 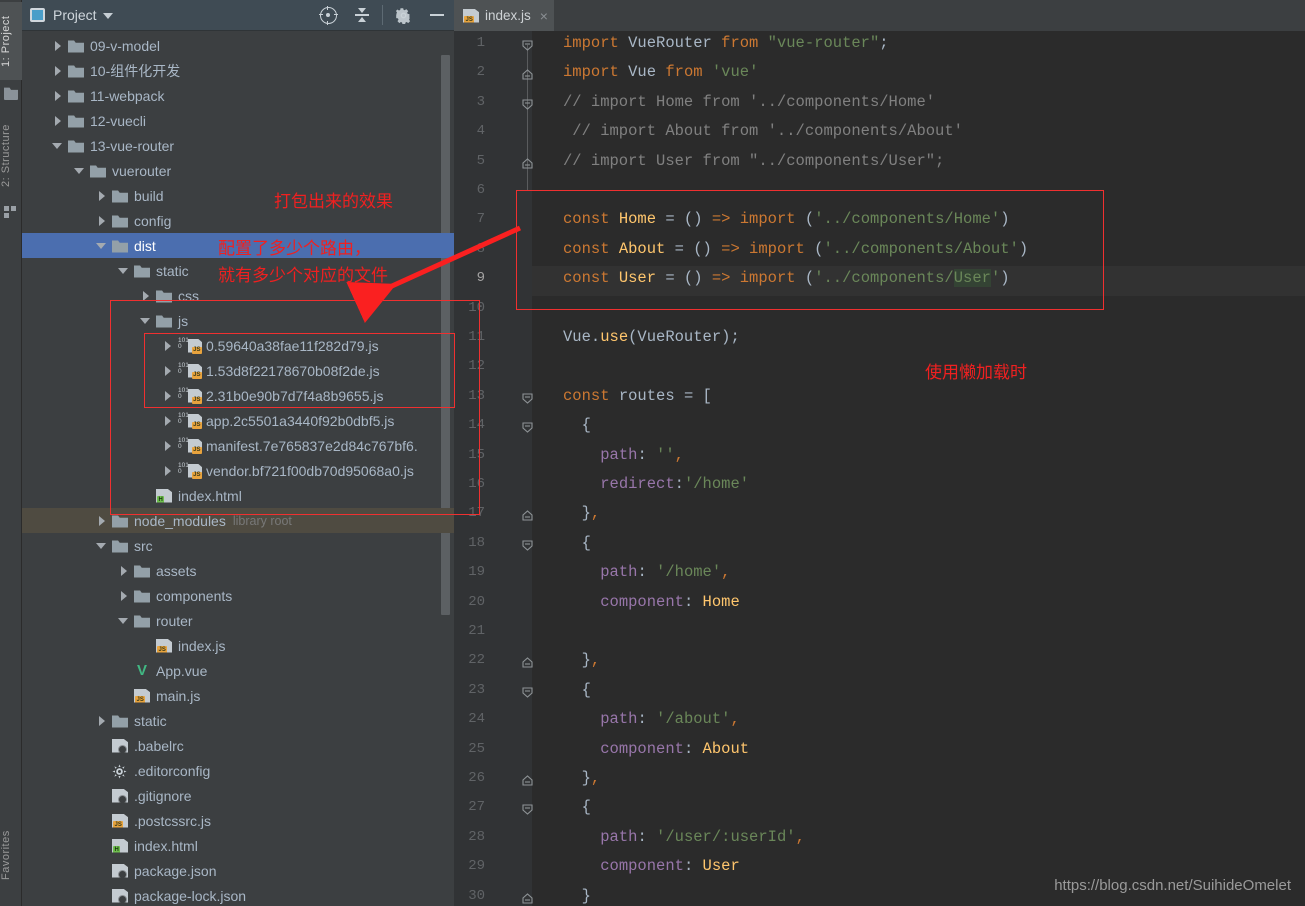 What do you see at coordinates (238, 170) in the screenshot?
I see `tree-row: vuerouter` at bounding box center [238, 170].